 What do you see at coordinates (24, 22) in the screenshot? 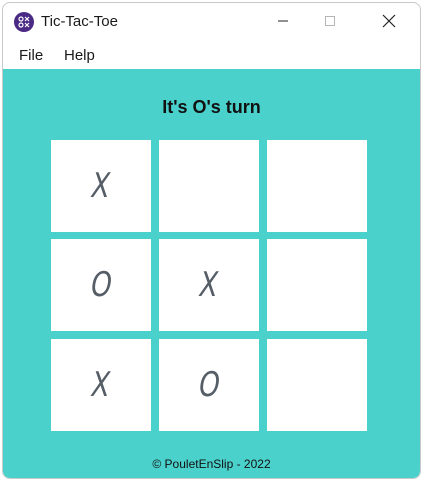
I see `app-icon` at bounding box center [24, 22].